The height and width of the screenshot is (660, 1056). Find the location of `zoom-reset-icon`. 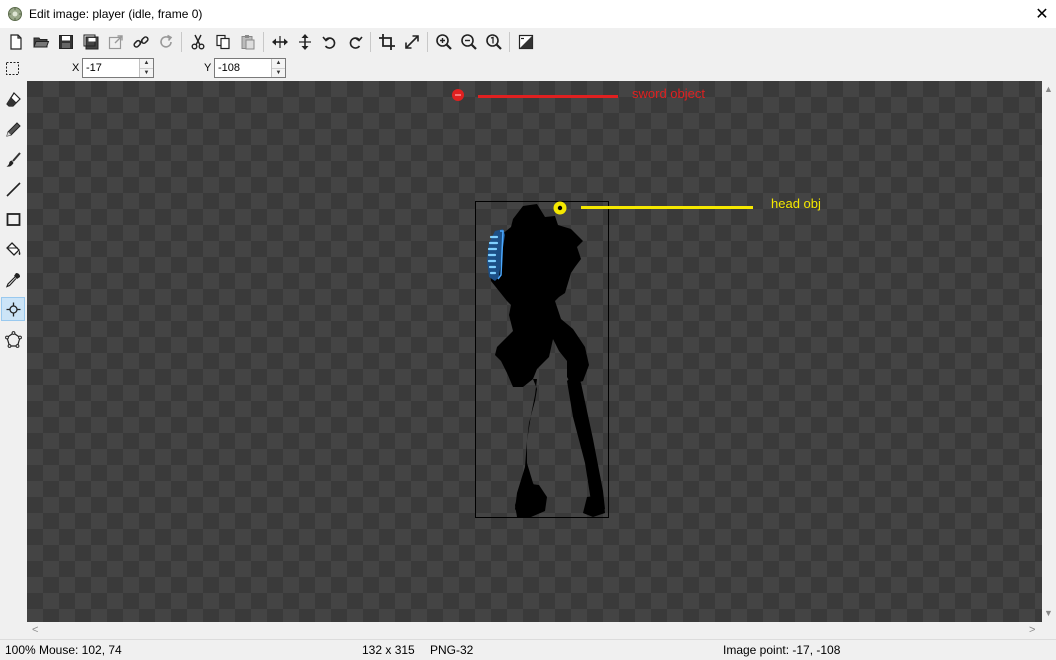

zoom-reset-icon is located at coordinates (493, 42).